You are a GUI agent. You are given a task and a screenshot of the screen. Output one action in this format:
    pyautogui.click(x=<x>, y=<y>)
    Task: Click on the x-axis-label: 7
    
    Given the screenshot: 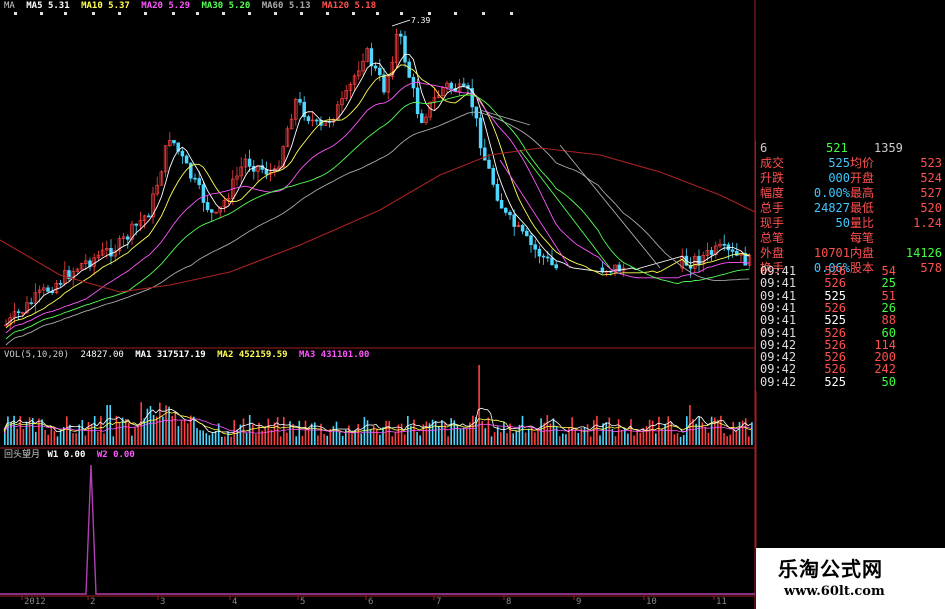 What is the action you would take?
    pyautogui.click(x=439, y=602)
    